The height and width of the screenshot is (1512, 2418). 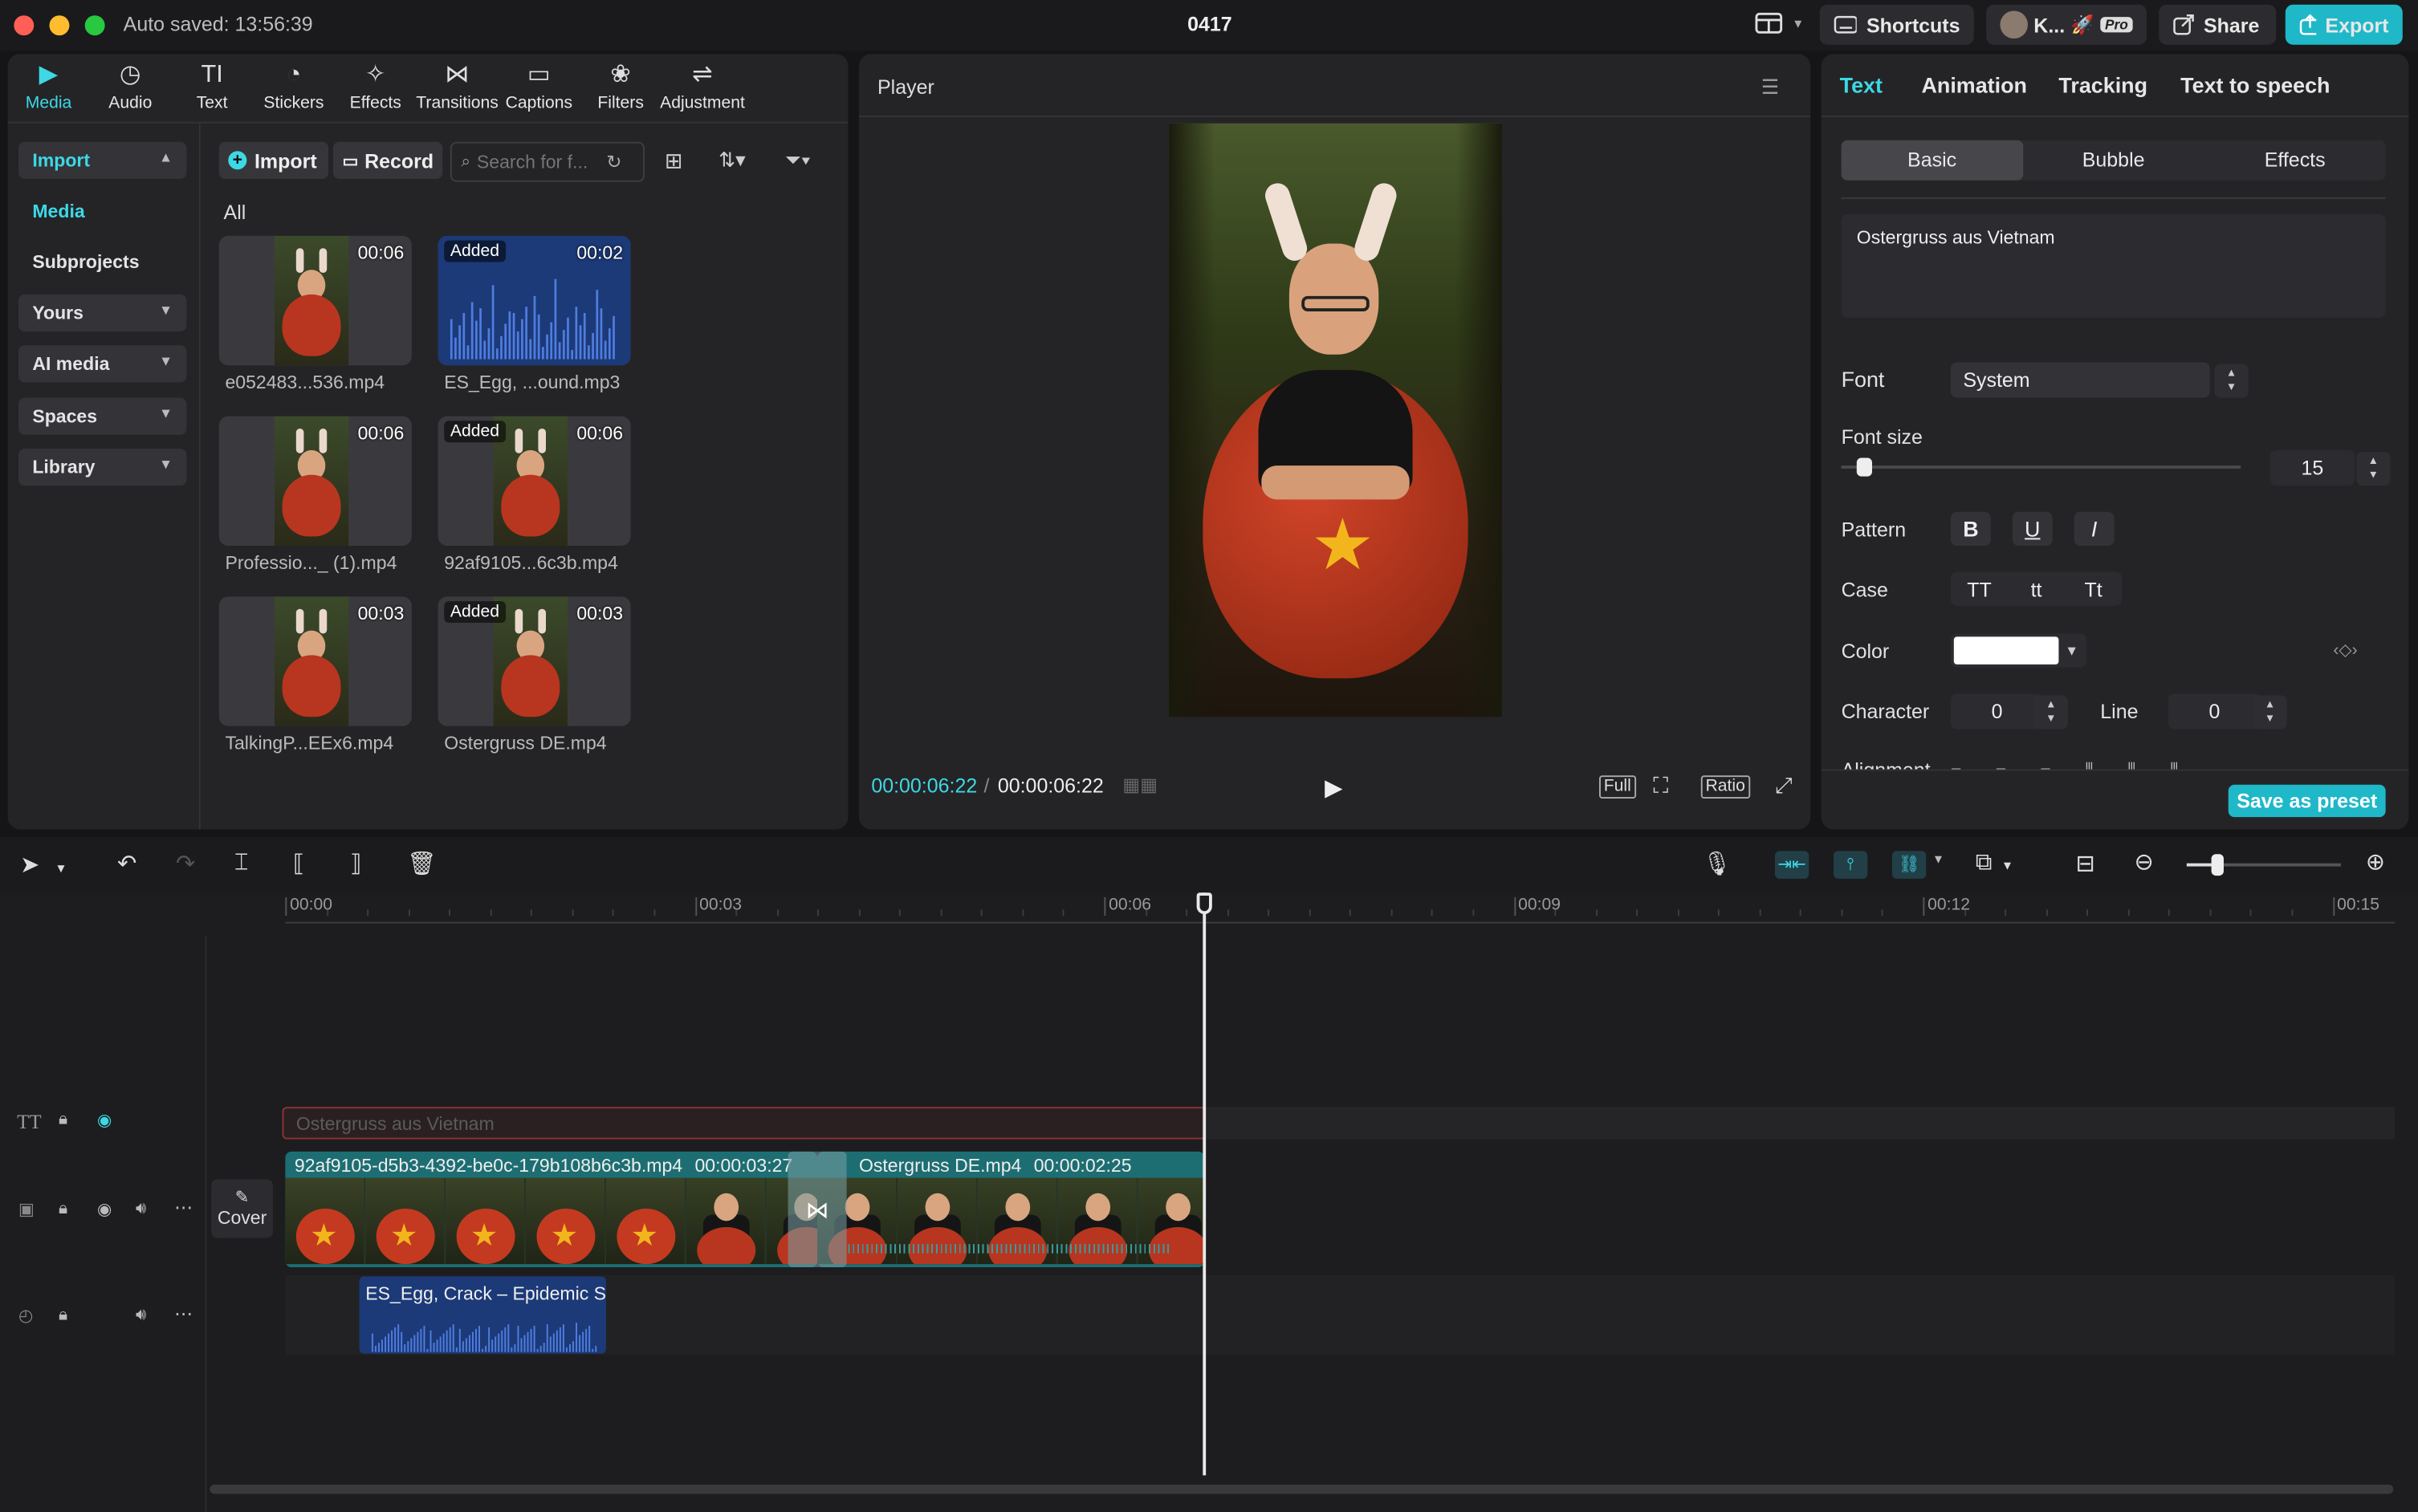 I want to click on font-size-slider-track, so click(x=2041, y=467).